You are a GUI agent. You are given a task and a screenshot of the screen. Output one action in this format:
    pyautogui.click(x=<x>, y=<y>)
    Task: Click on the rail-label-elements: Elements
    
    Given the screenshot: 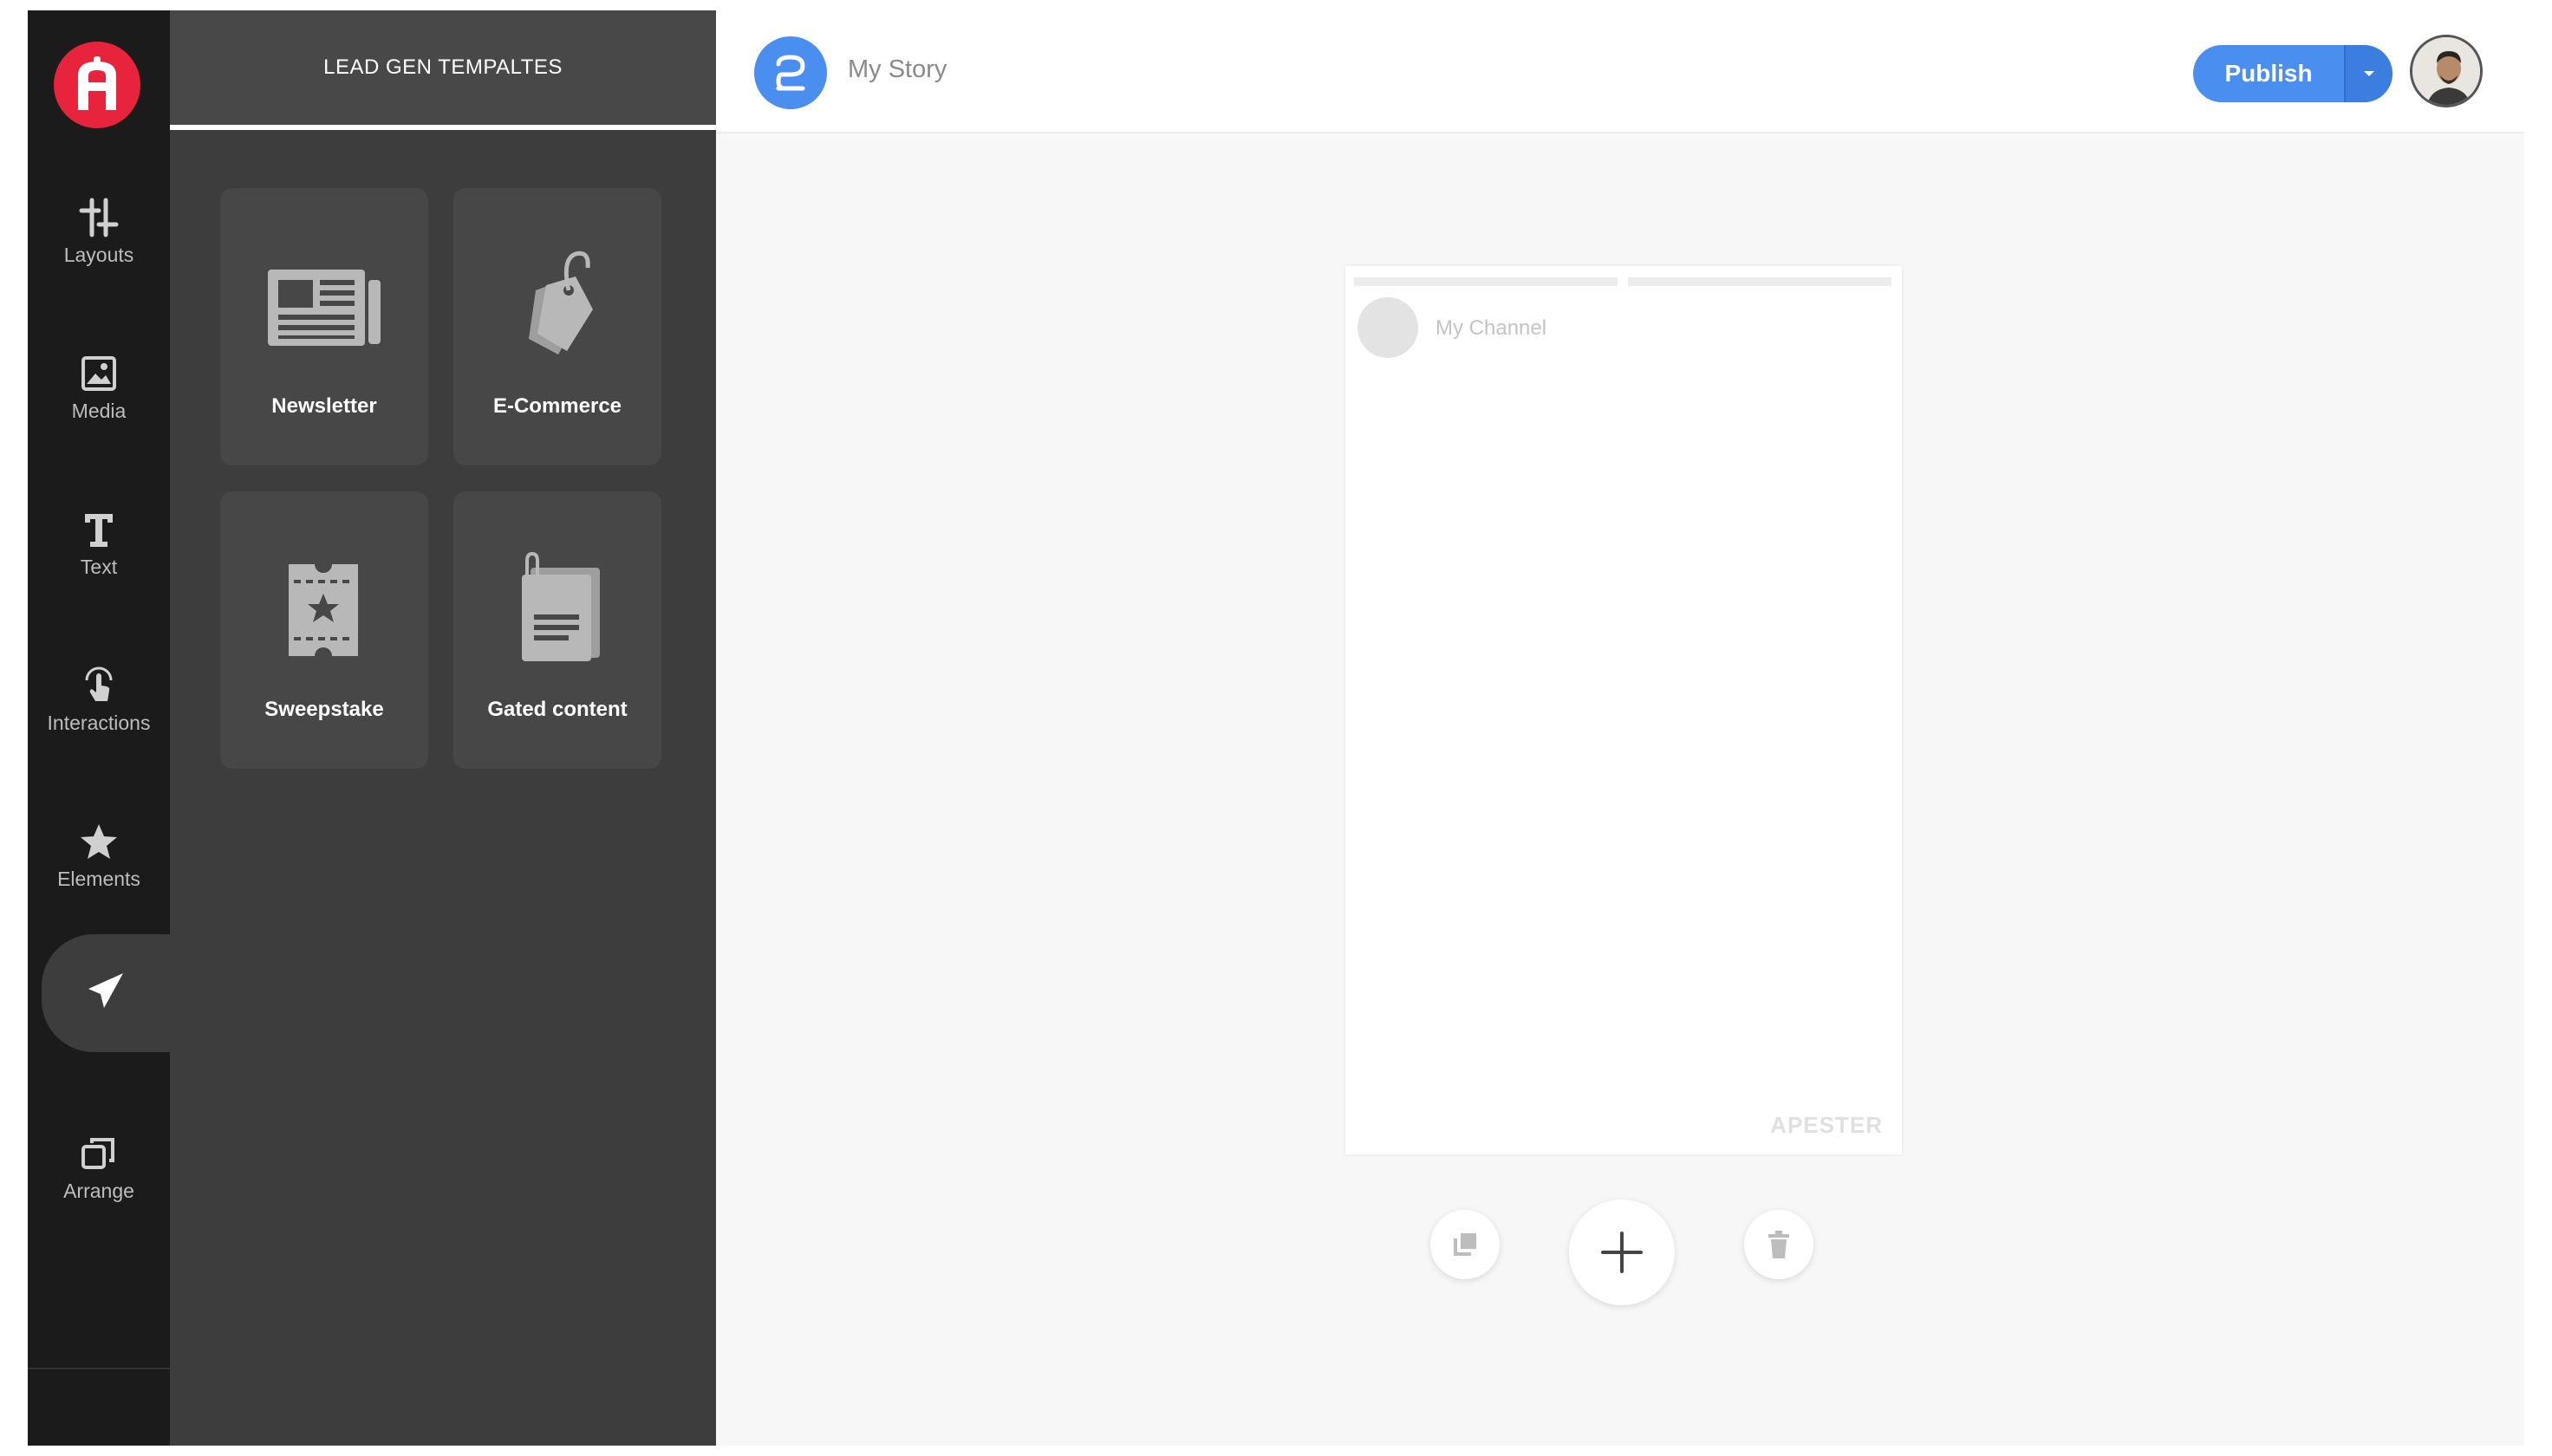 What is the action you would take?
    pyautogui.click(x=99, y=878)
    